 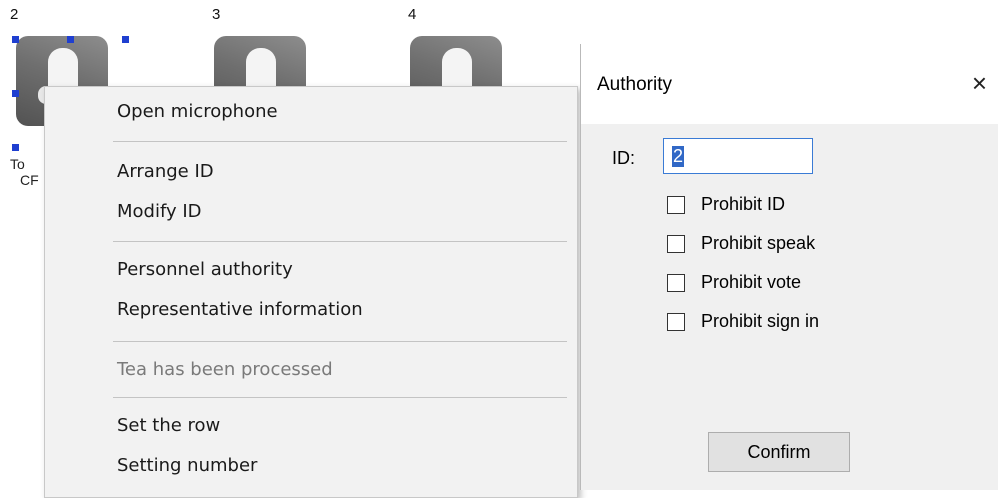 I want to click on menu-item-arrange-id: Arrange ID, so click(x=165, y=171).